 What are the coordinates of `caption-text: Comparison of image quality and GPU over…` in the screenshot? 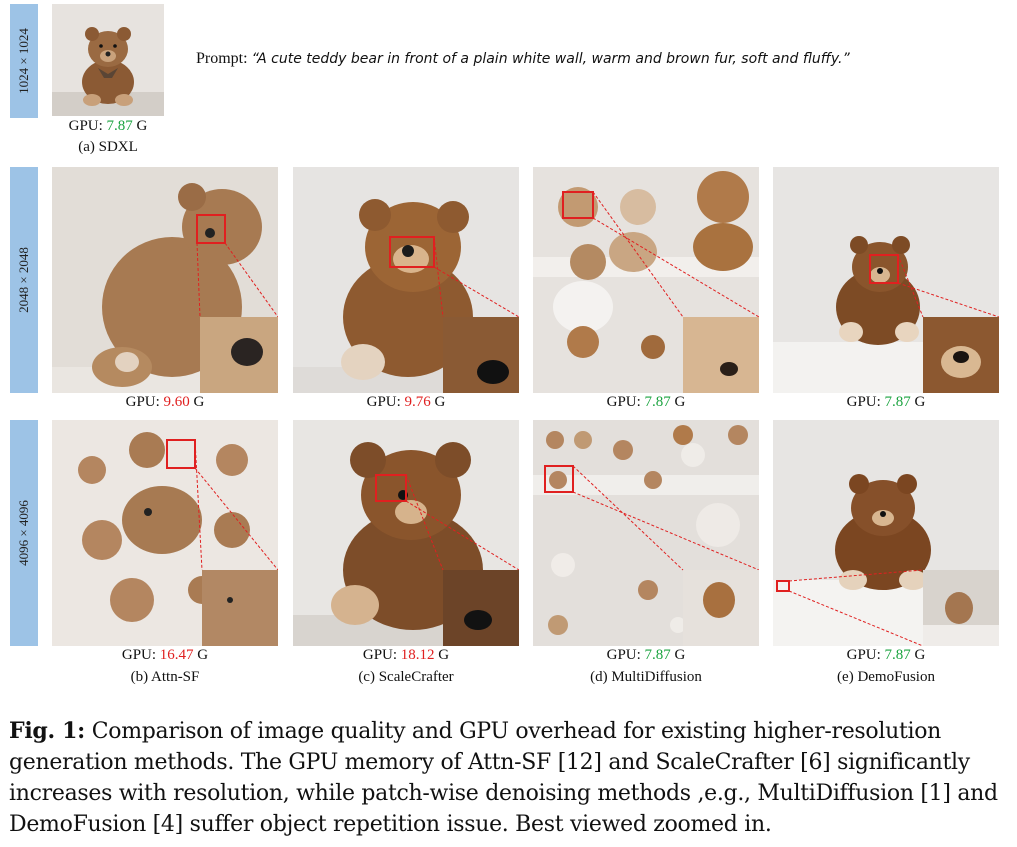 It's located at (503, 778).